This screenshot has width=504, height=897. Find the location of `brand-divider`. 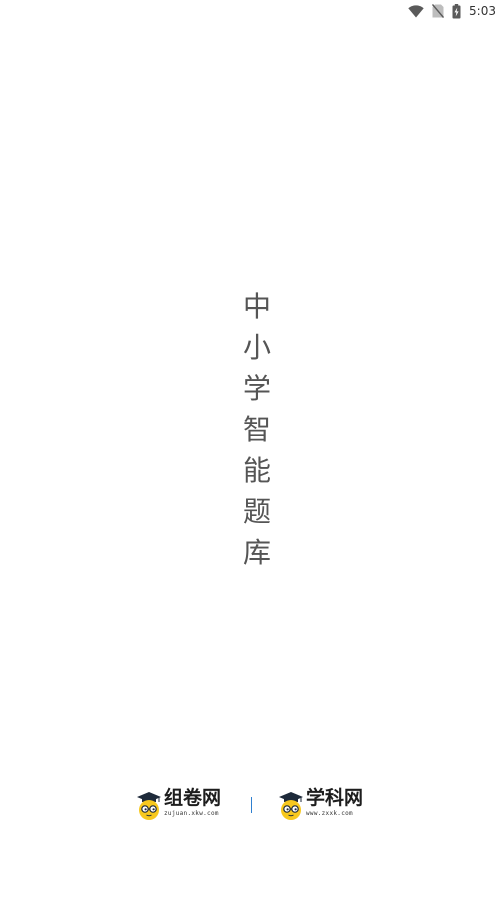

brand-divider is located at coordinates (251, 805).